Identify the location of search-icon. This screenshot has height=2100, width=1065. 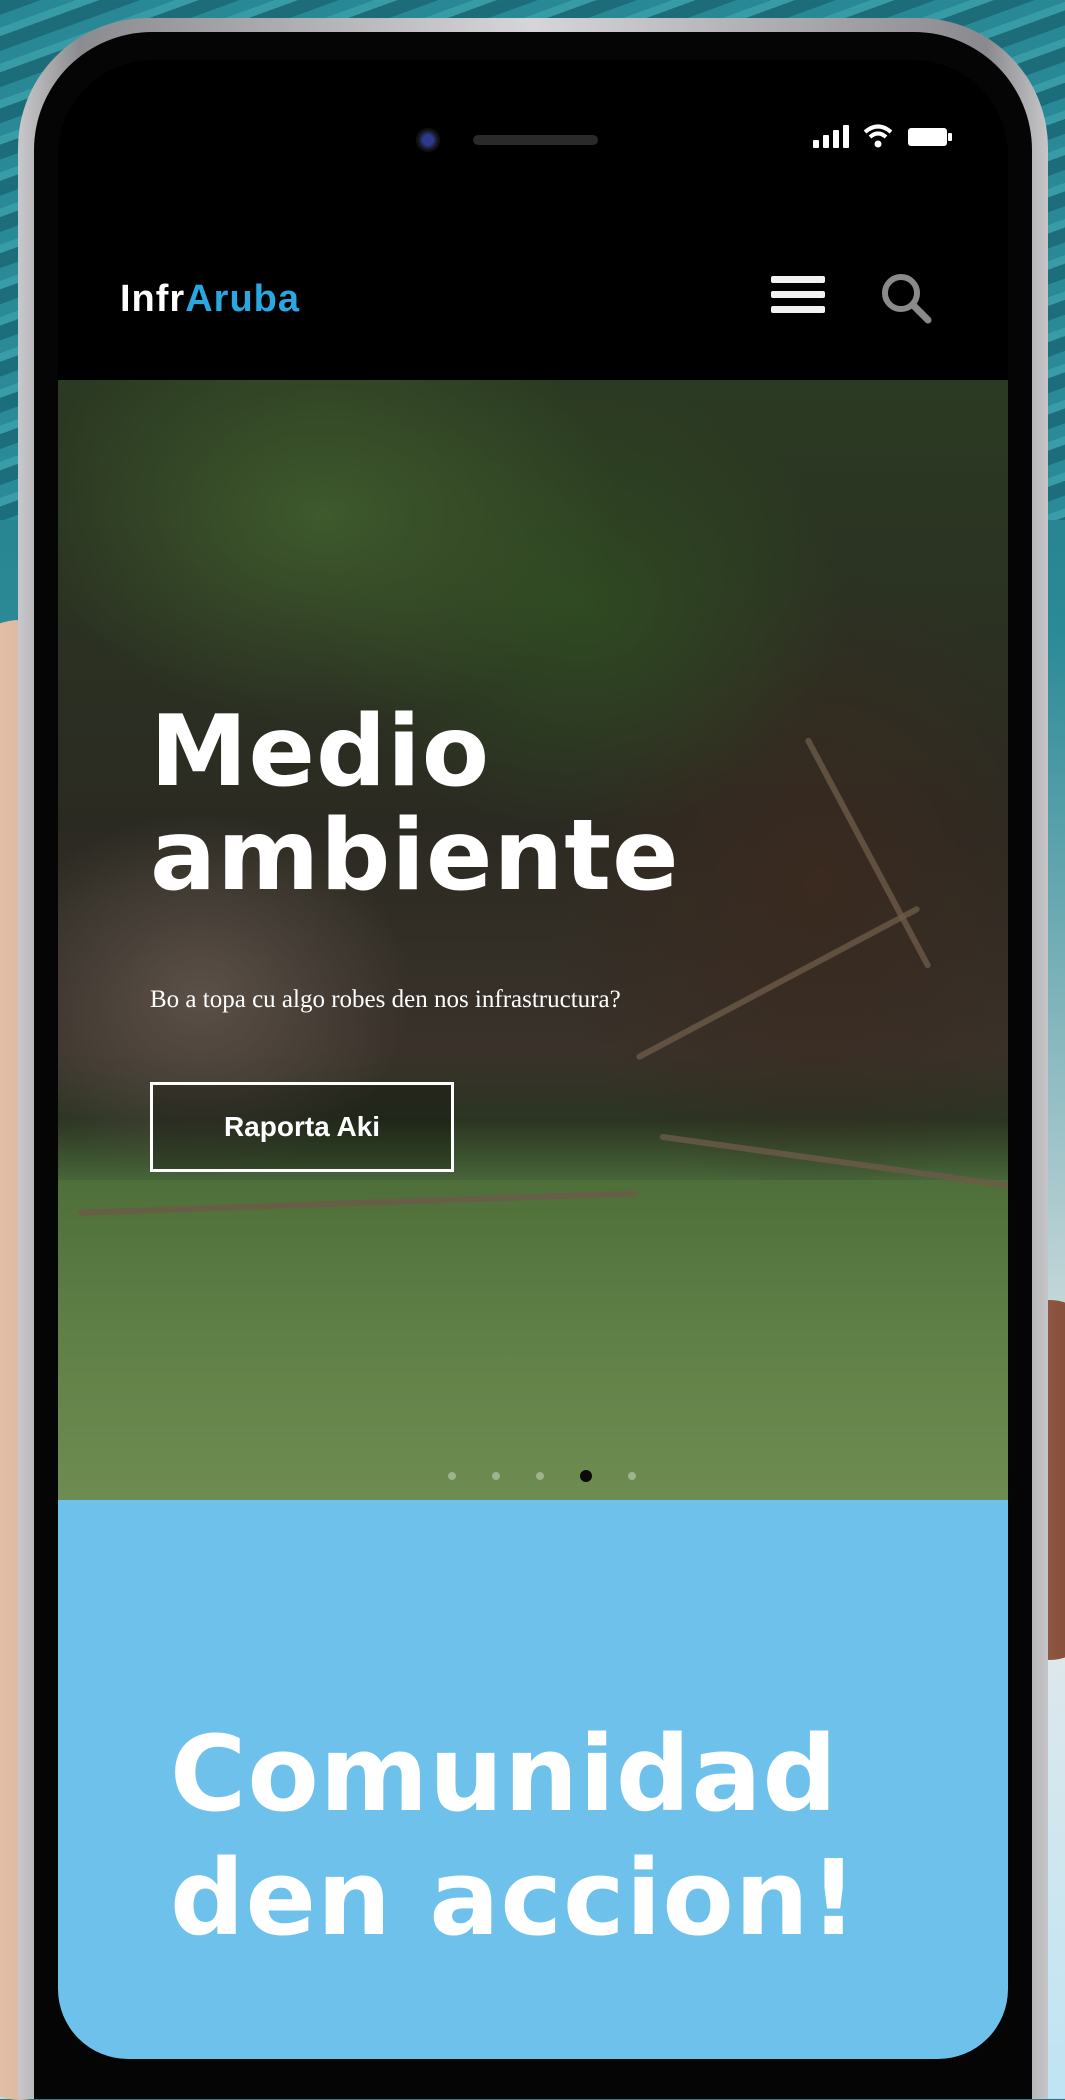
(906, 298).